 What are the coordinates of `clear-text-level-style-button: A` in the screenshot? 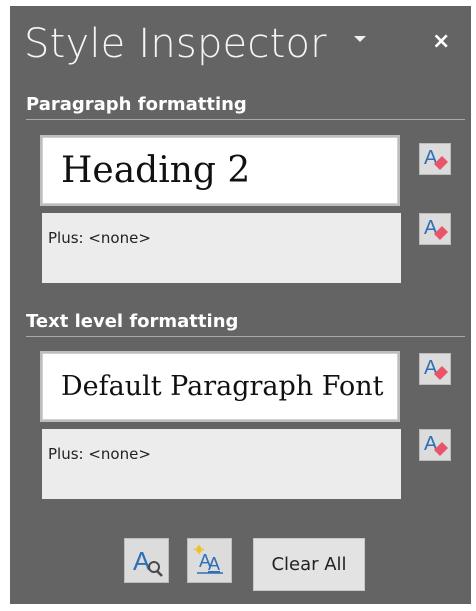 It's located at (435, 369).